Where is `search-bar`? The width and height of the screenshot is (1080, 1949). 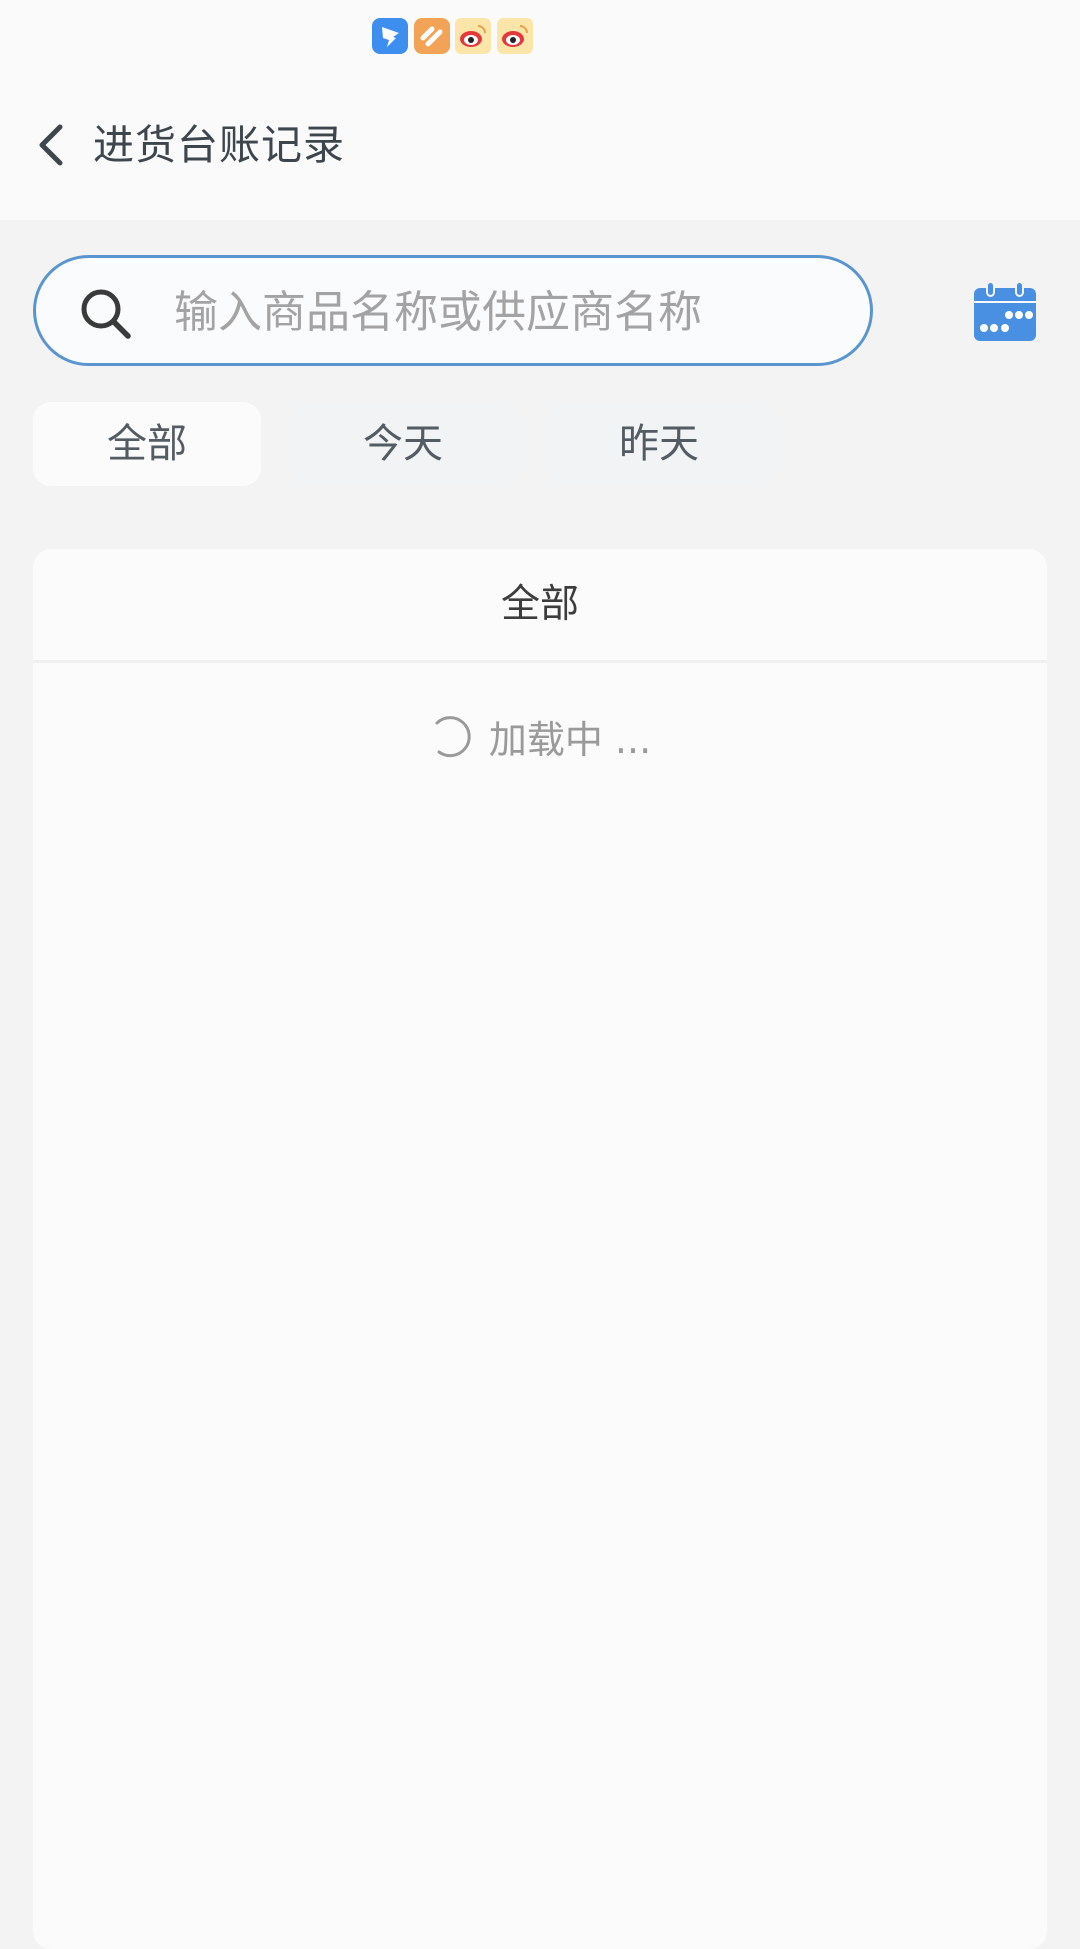 search-bar is located at coordinates (453, 310).